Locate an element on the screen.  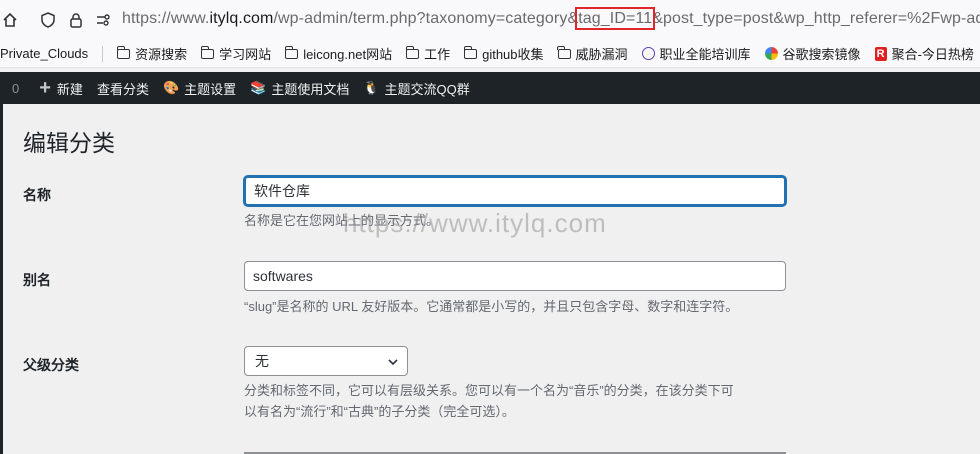
bookmark-folder-resources: 资源搜索 is located at coordinates (152, 53).